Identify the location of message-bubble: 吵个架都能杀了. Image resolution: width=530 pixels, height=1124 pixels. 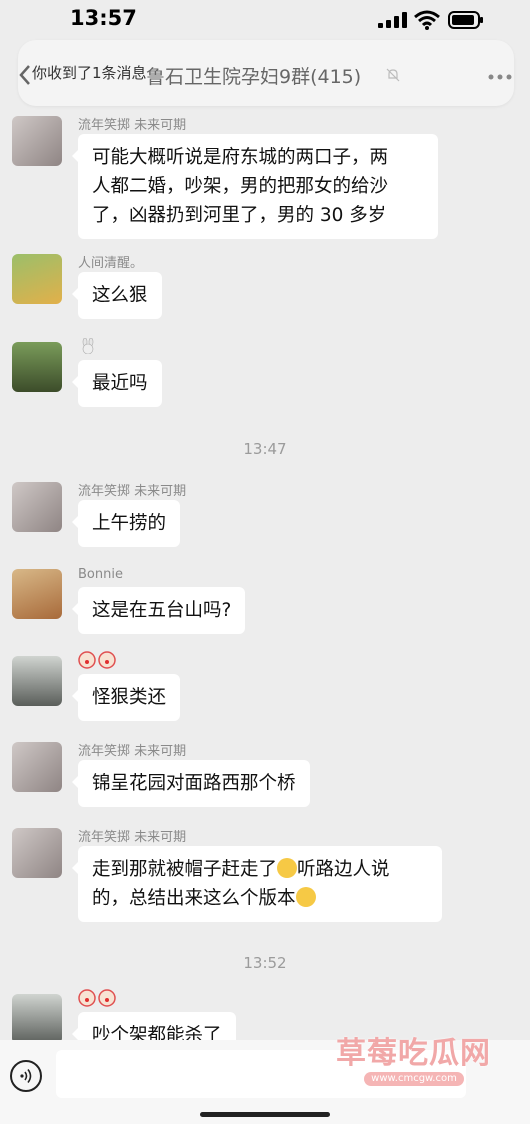
(154, 1026).